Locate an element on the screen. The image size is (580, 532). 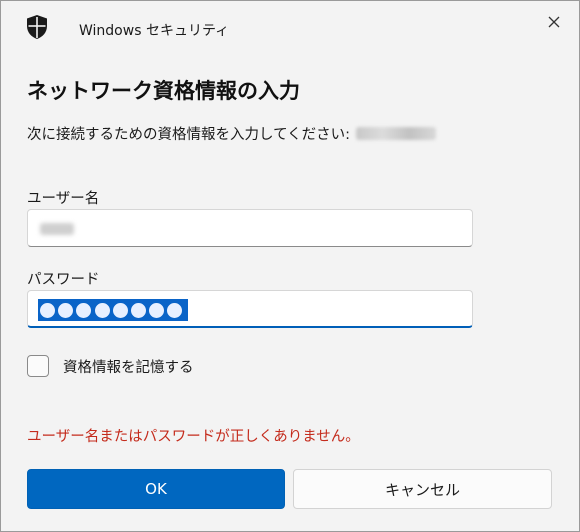
close-button is located at coordinates (554, 22).